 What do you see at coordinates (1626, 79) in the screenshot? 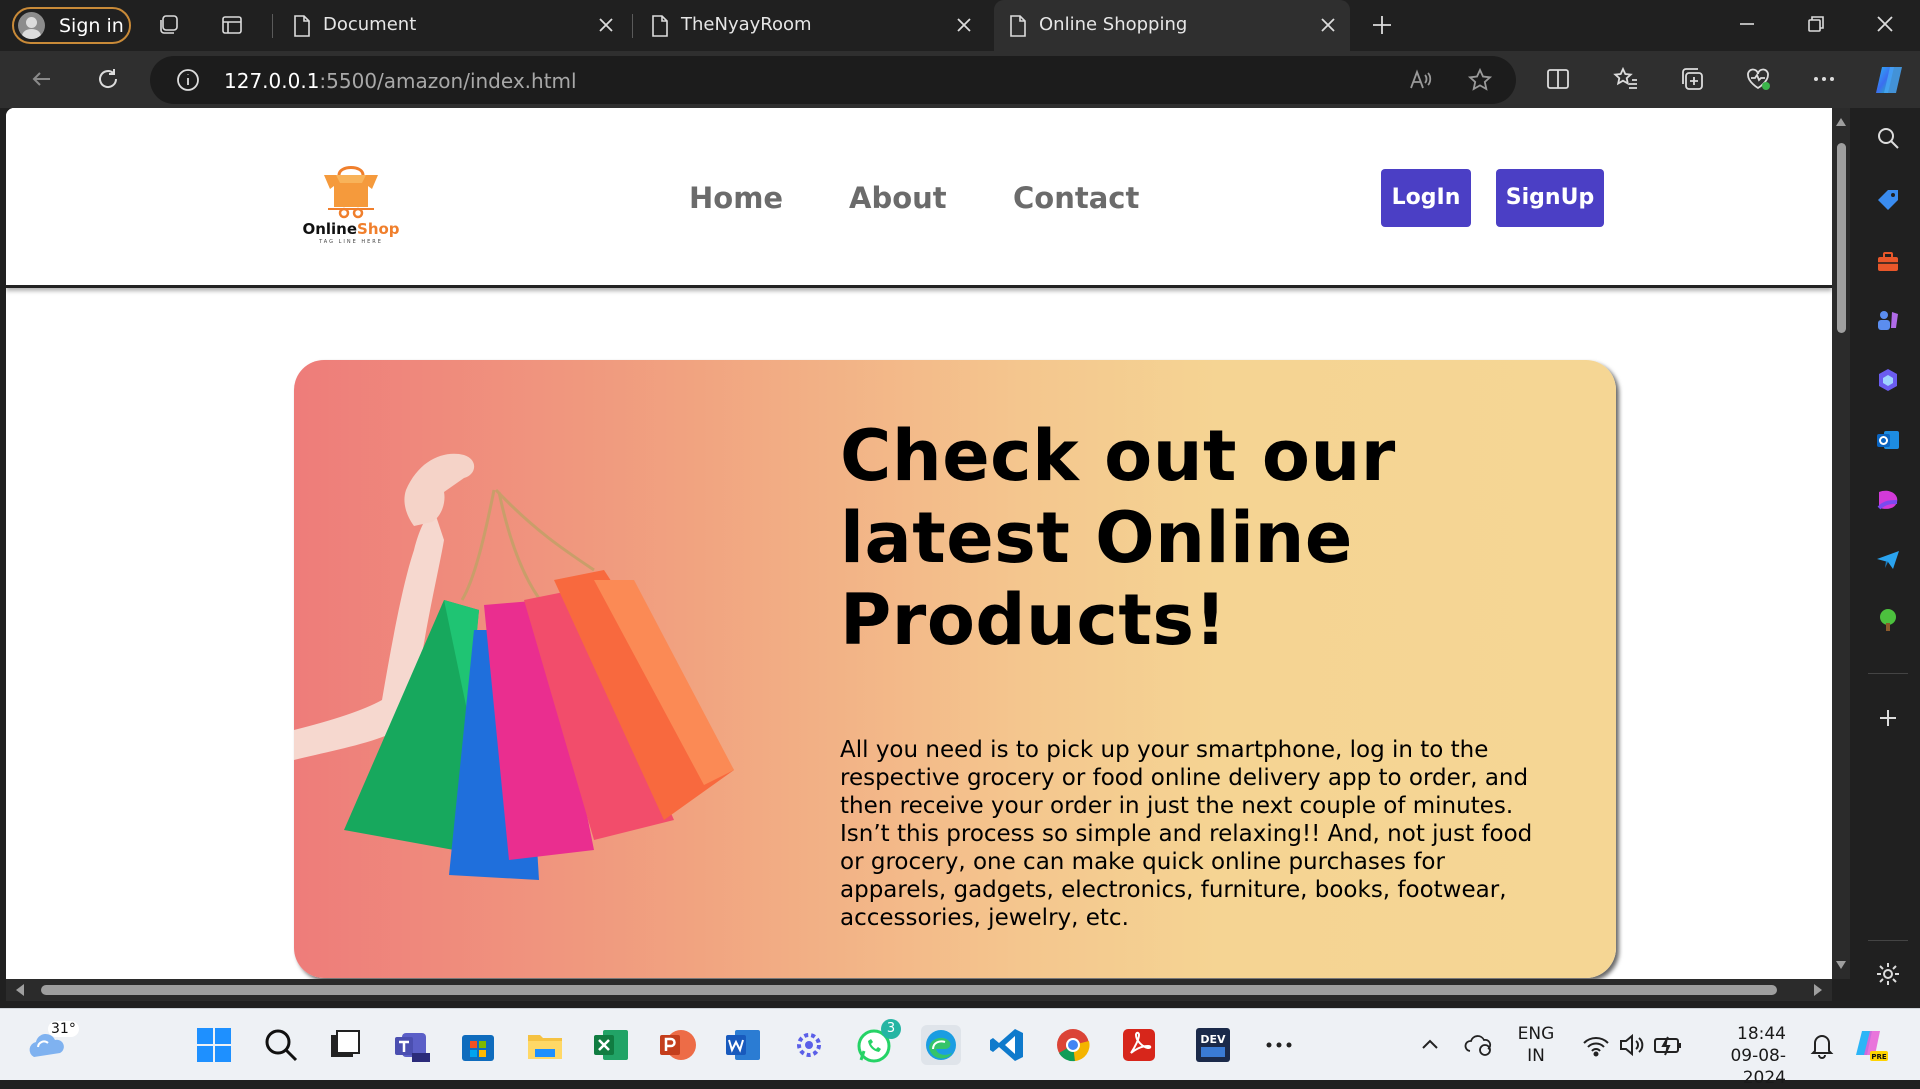
I see `favorites-icon` at bounding box center [1626, 79].